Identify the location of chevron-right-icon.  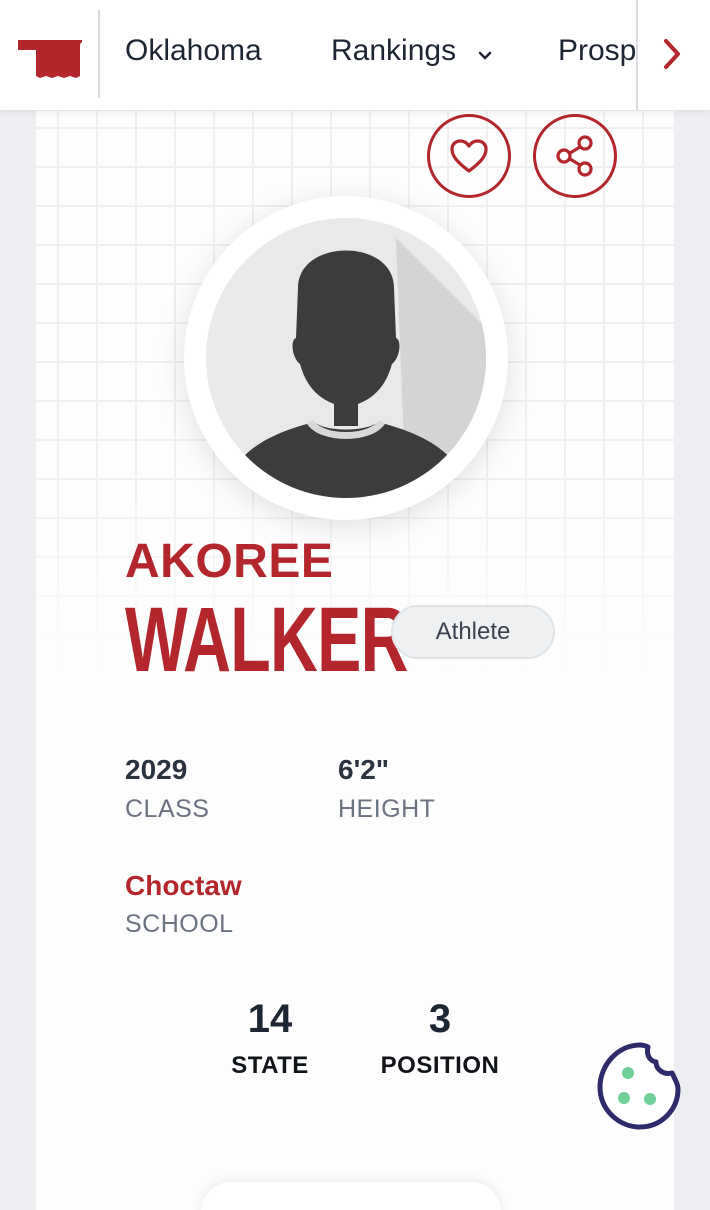
(672, 54).